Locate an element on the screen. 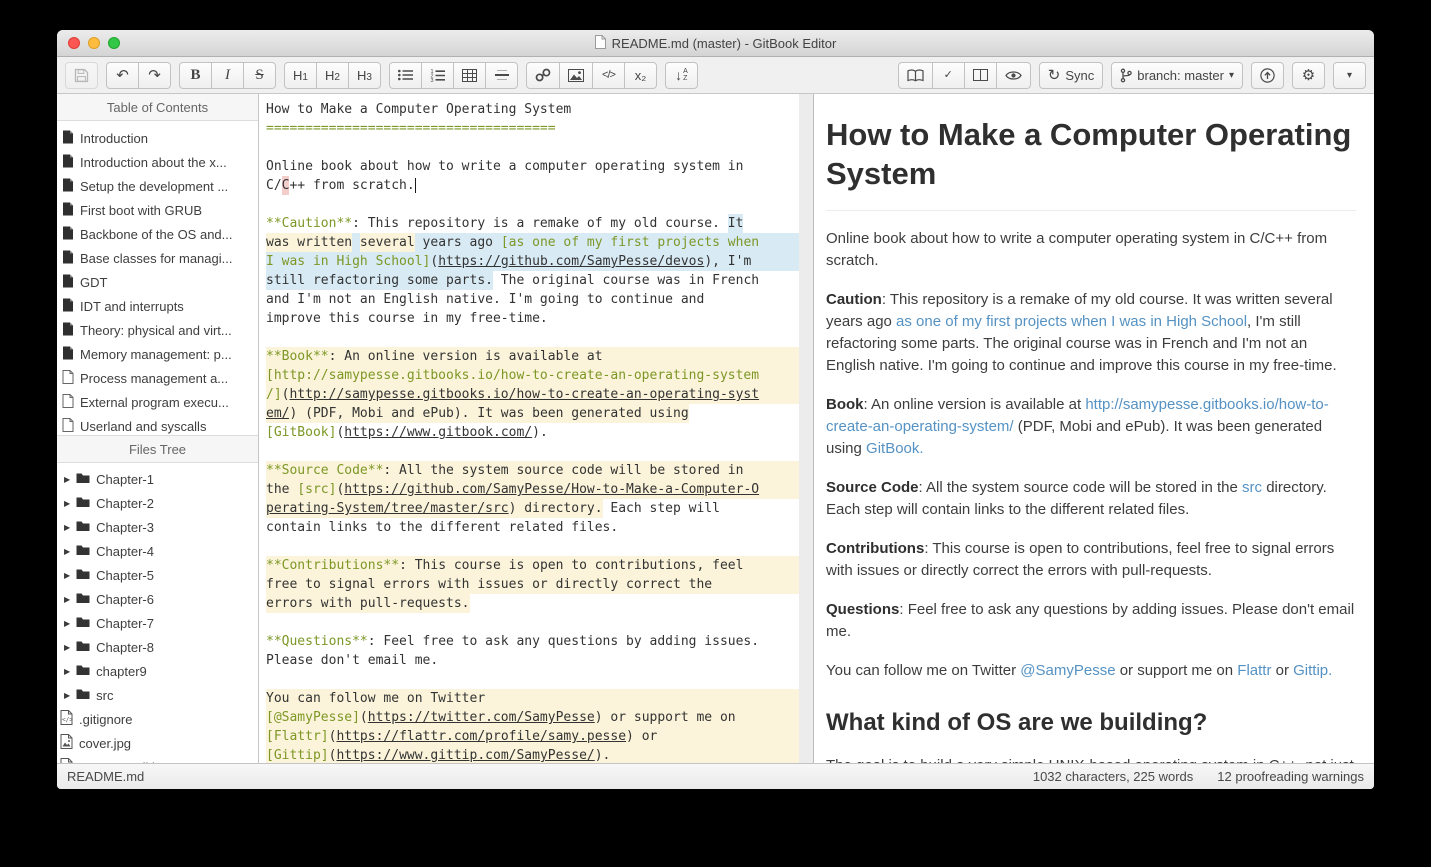 Image resolution: width=1431 pixels, height=867 pixels. file-tree-label: src is located at coordinates (105, 695).